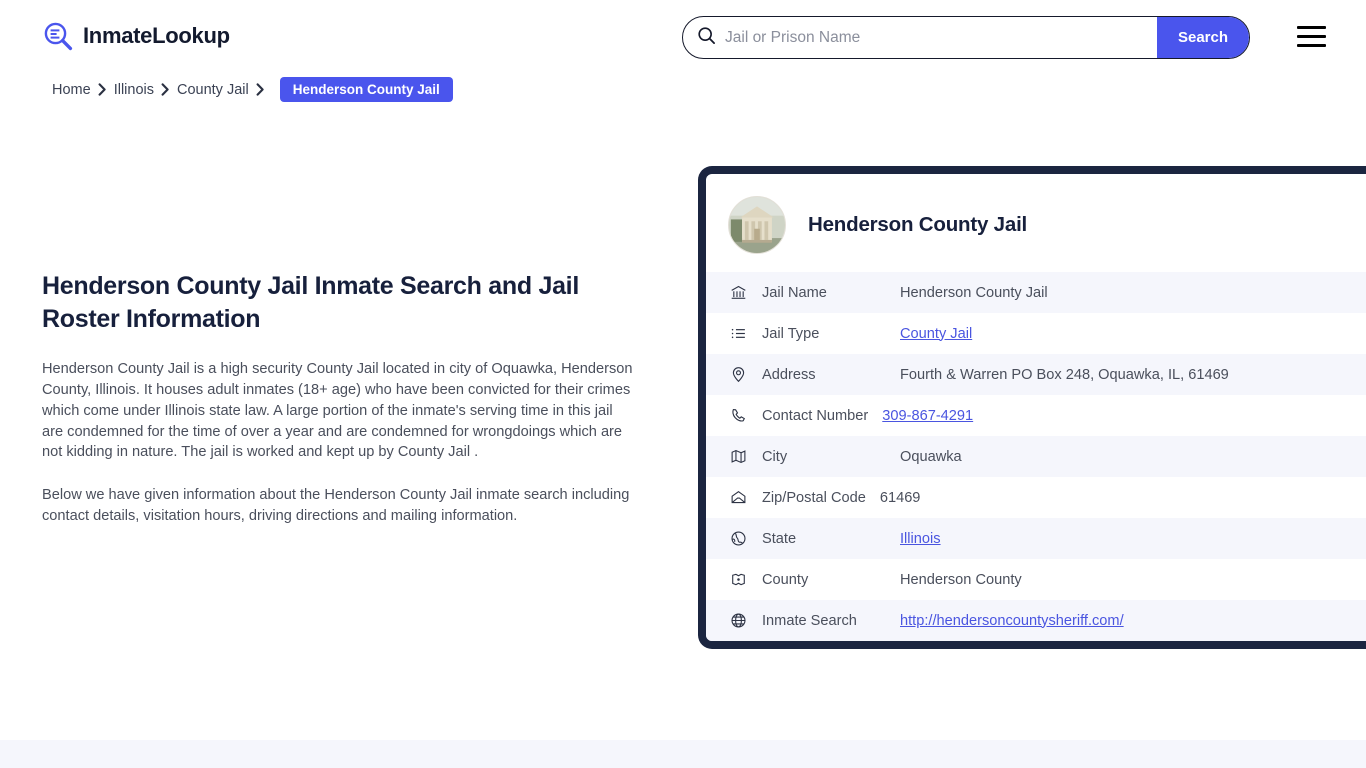  What do you see at coordinates (757, 225) in the screenshot?
I see `courthouse-photo` at bounding box center [757, 225].